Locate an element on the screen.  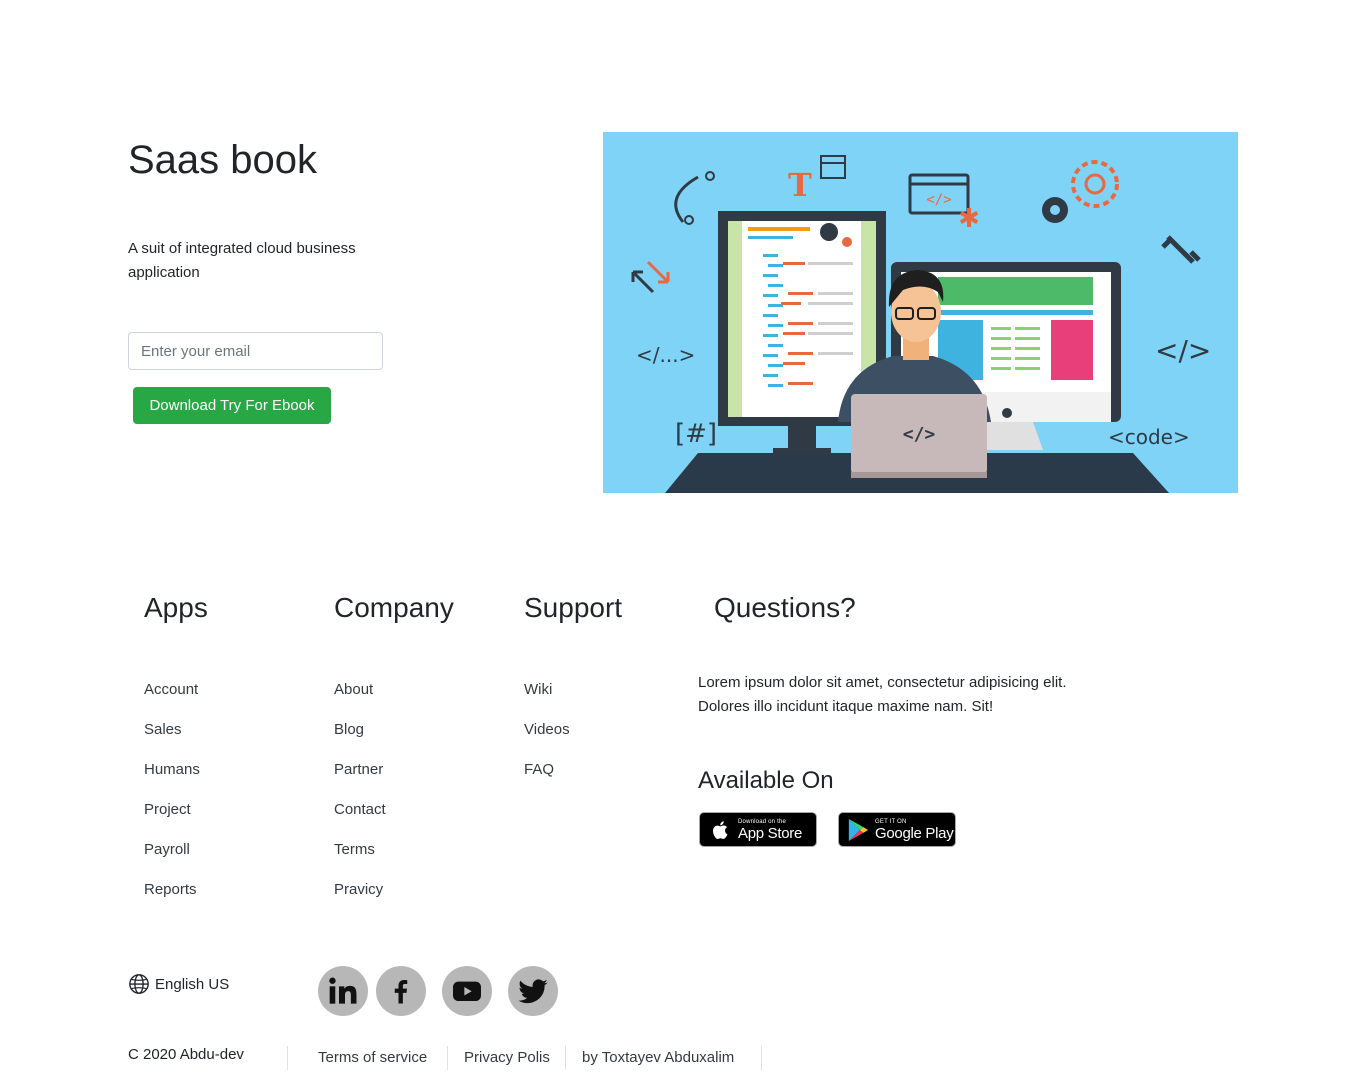
linkedin-icon is located at coordinates (343, 990).